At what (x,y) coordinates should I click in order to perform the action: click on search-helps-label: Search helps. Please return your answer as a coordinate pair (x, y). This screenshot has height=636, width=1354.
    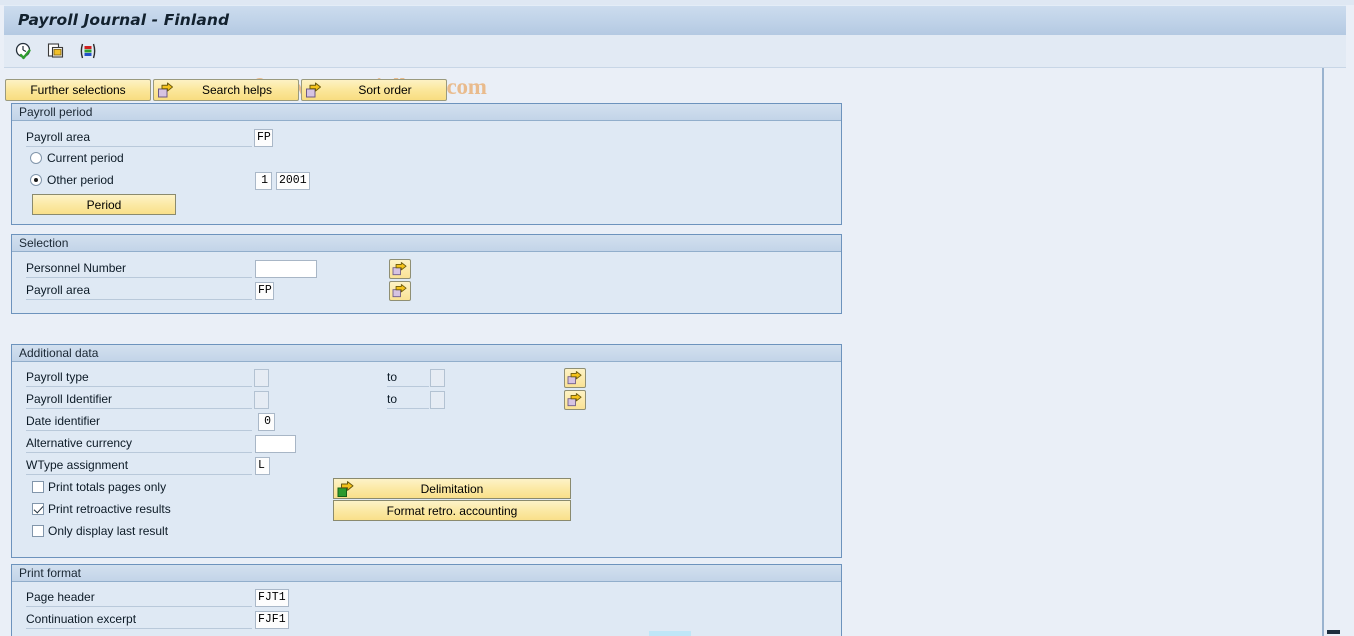
    Looking at the image, I should click on (237, 90).